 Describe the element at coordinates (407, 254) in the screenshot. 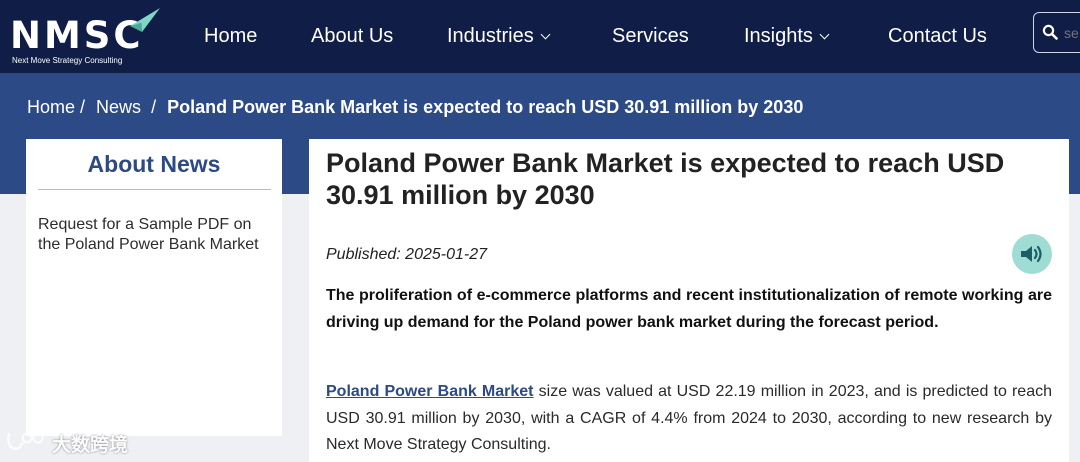

I see `published-date: Published: 2025-01-27` at that location.